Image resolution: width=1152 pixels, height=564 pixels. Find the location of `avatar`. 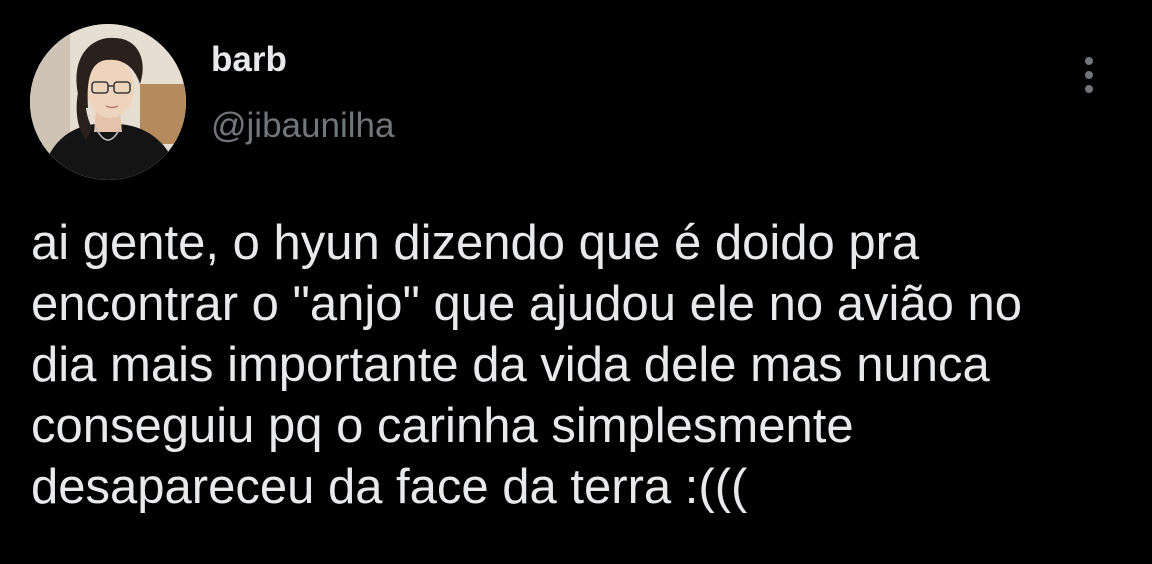

avatar is located at coordinates (108, 102).